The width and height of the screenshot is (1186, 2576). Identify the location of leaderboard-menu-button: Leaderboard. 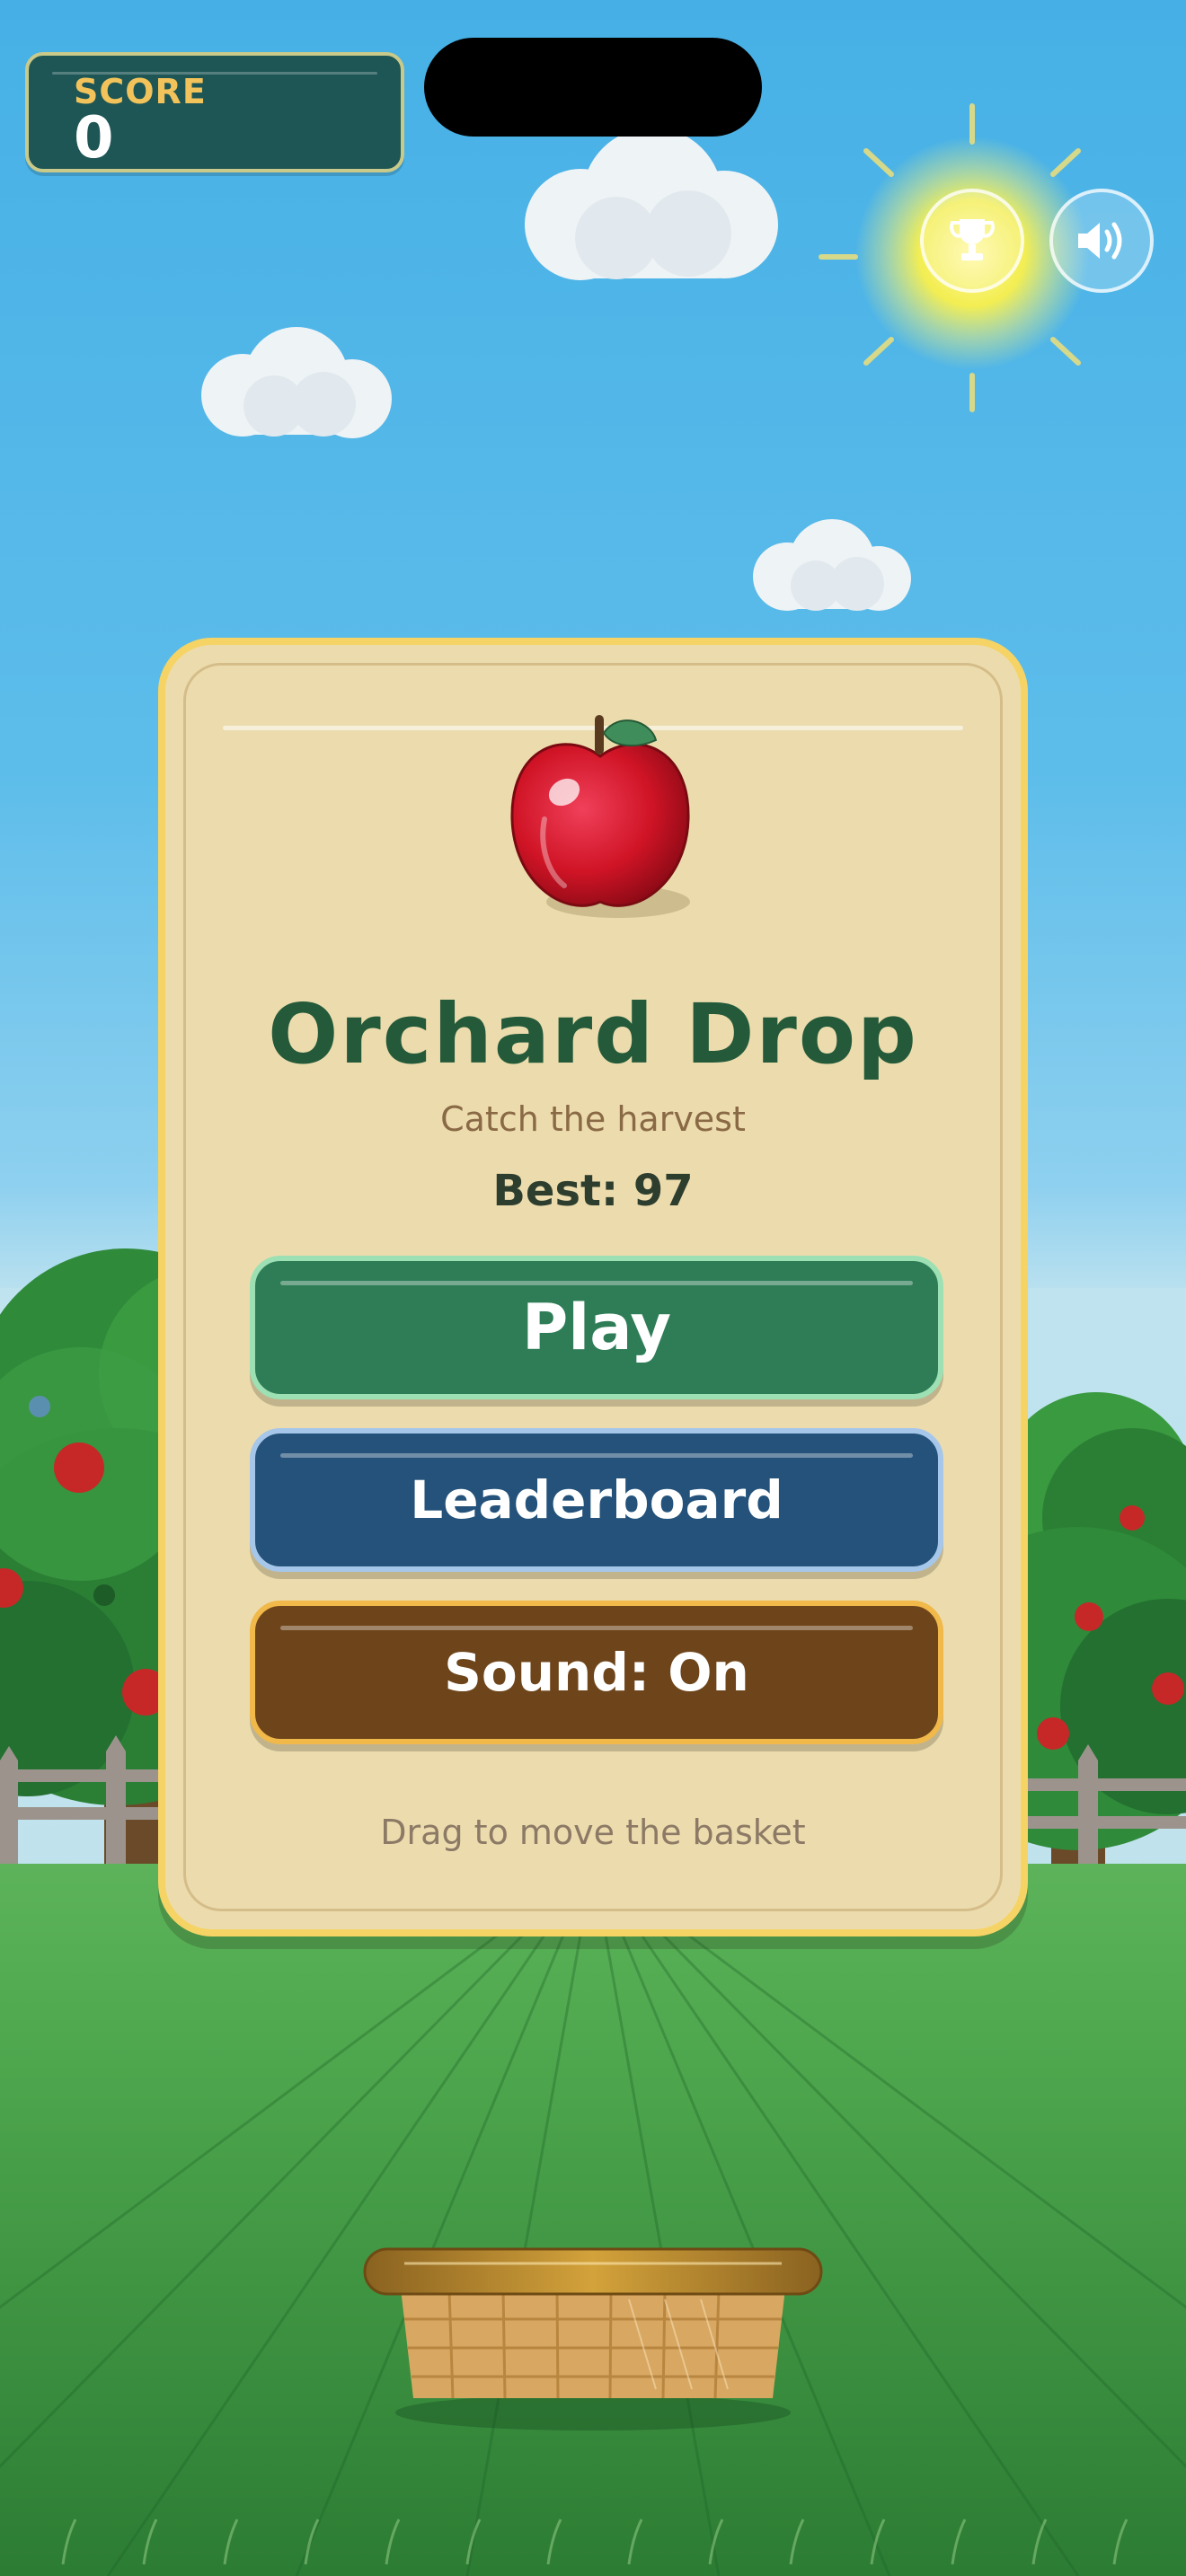
(596, 1500).